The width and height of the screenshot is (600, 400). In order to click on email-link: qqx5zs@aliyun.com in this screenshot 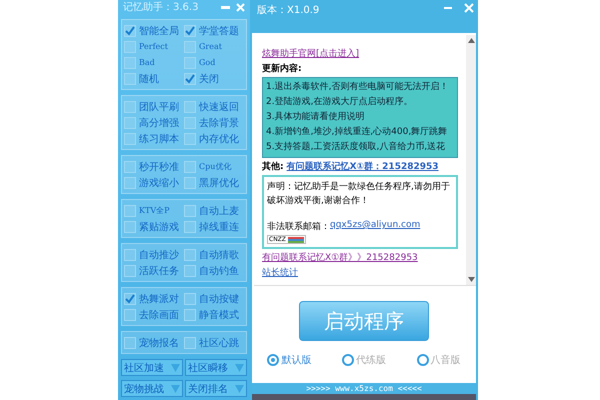, I will do `click(375, 226)`.